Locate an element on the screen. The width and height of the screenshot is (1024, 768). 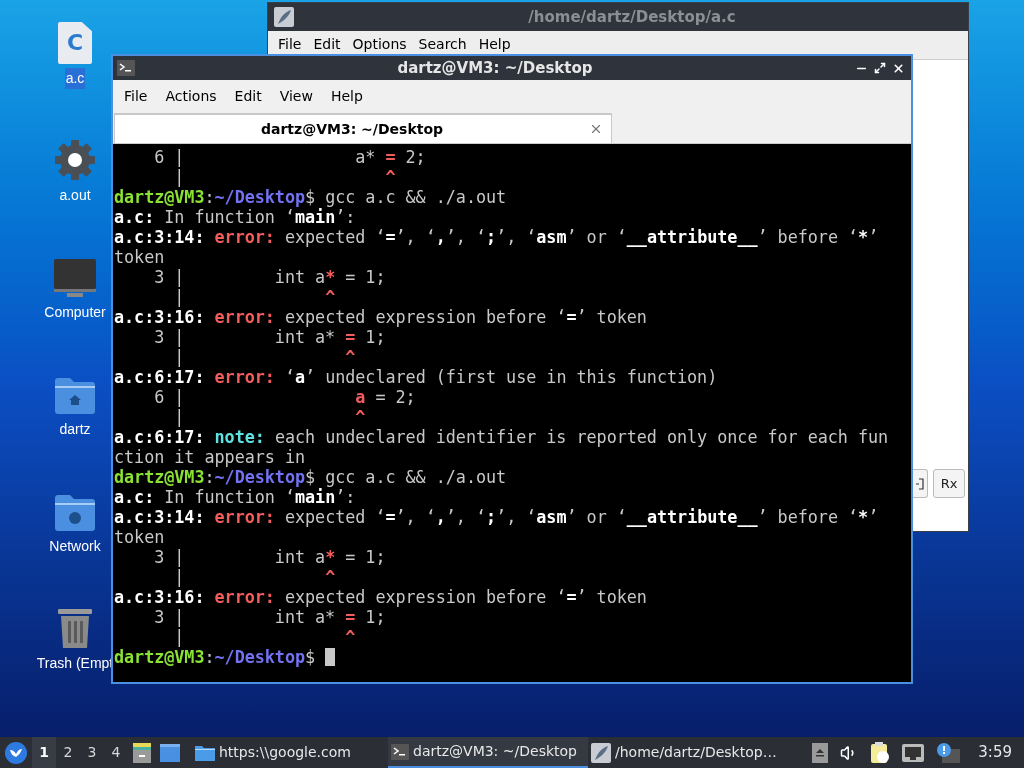
menu-item: Options is located at coordinates (379, 44).